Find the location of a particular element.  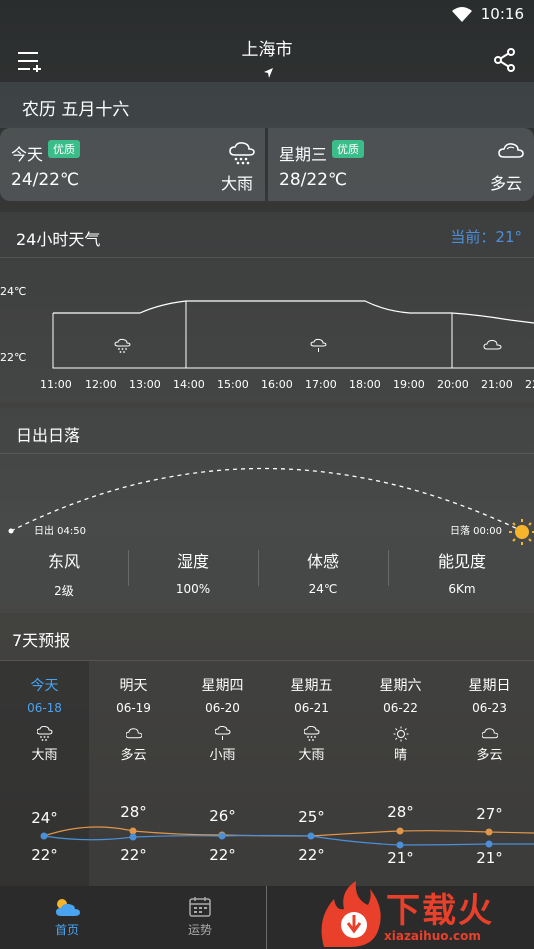

calendar-icon is located at coordinates (200, 907).